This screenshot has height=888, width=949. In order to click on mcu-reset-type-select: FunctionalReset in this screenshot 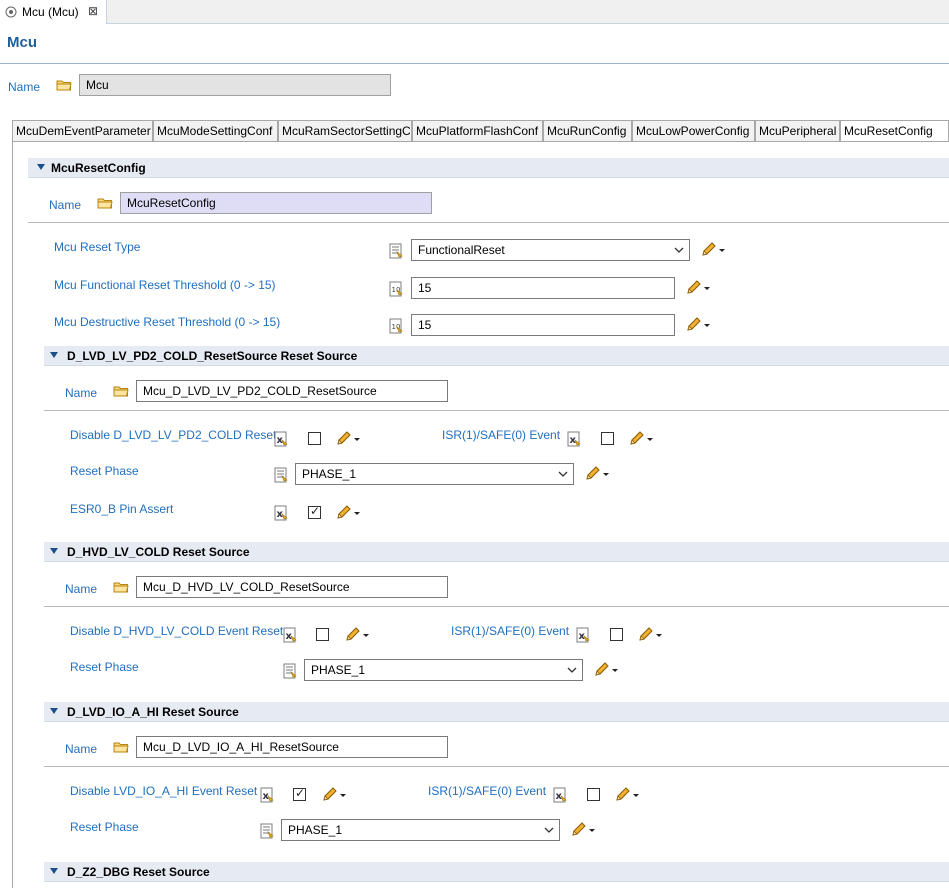, I will do `click(550, 250)`.